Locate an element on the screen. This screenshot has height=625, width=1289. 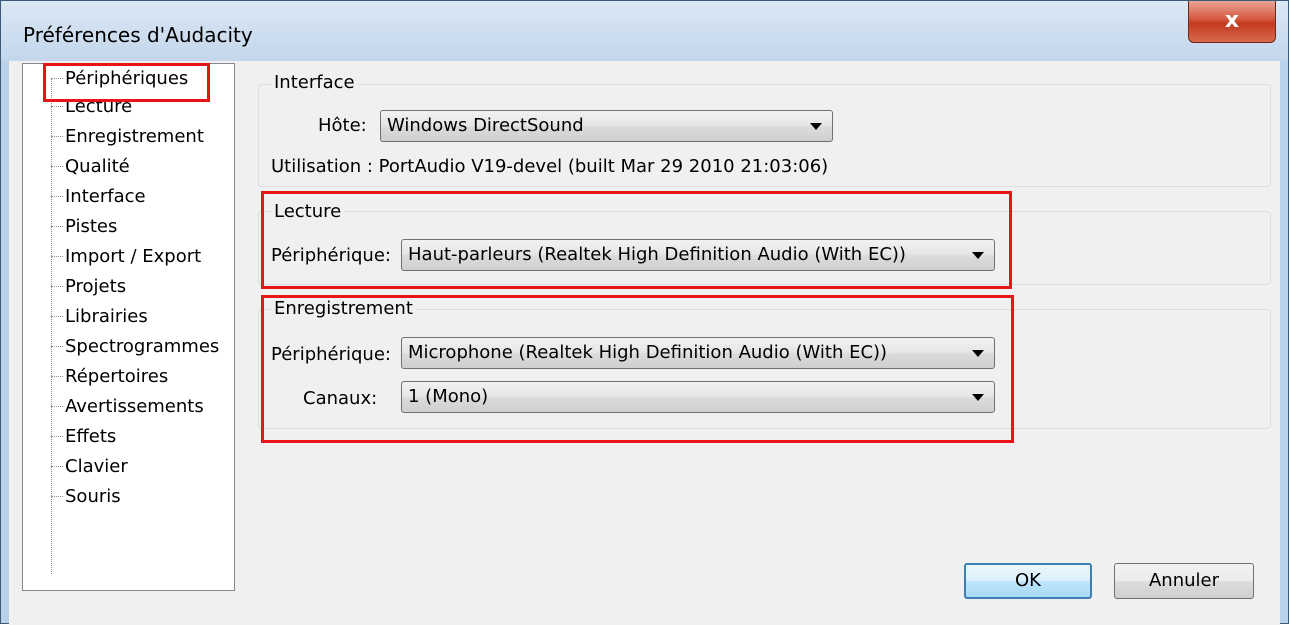
tree-item-effets: Effets is located at coordinates (83, 436).